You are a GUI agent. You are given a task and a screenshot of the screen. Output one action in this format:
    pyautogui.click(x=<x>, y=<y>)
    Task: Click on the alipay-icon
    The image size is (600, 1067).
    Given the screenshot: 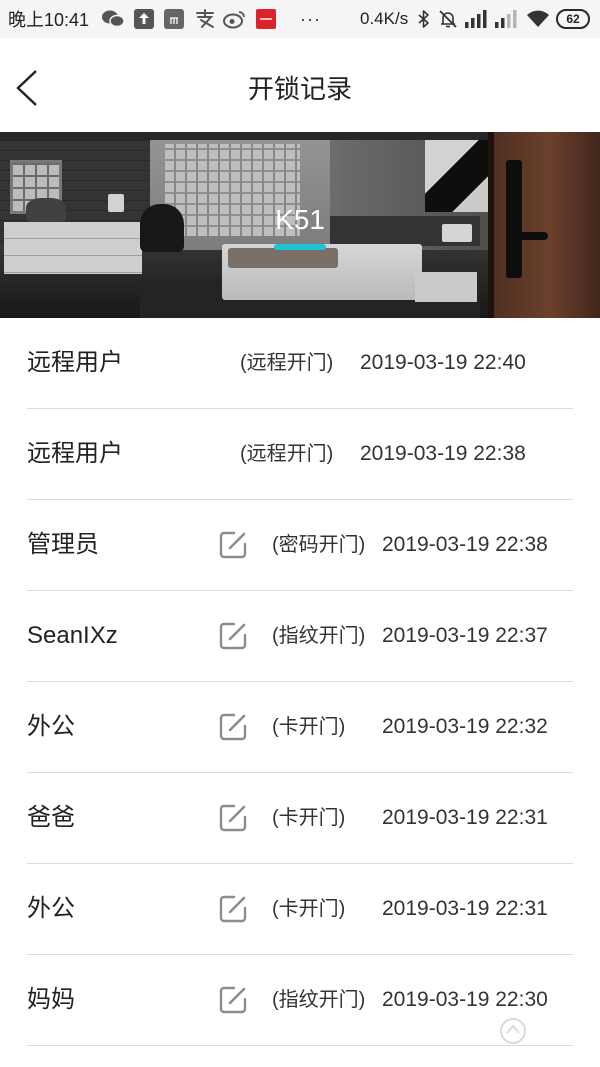 What is the action you would take?
    pyautogui.click(x=205, y=19)
    